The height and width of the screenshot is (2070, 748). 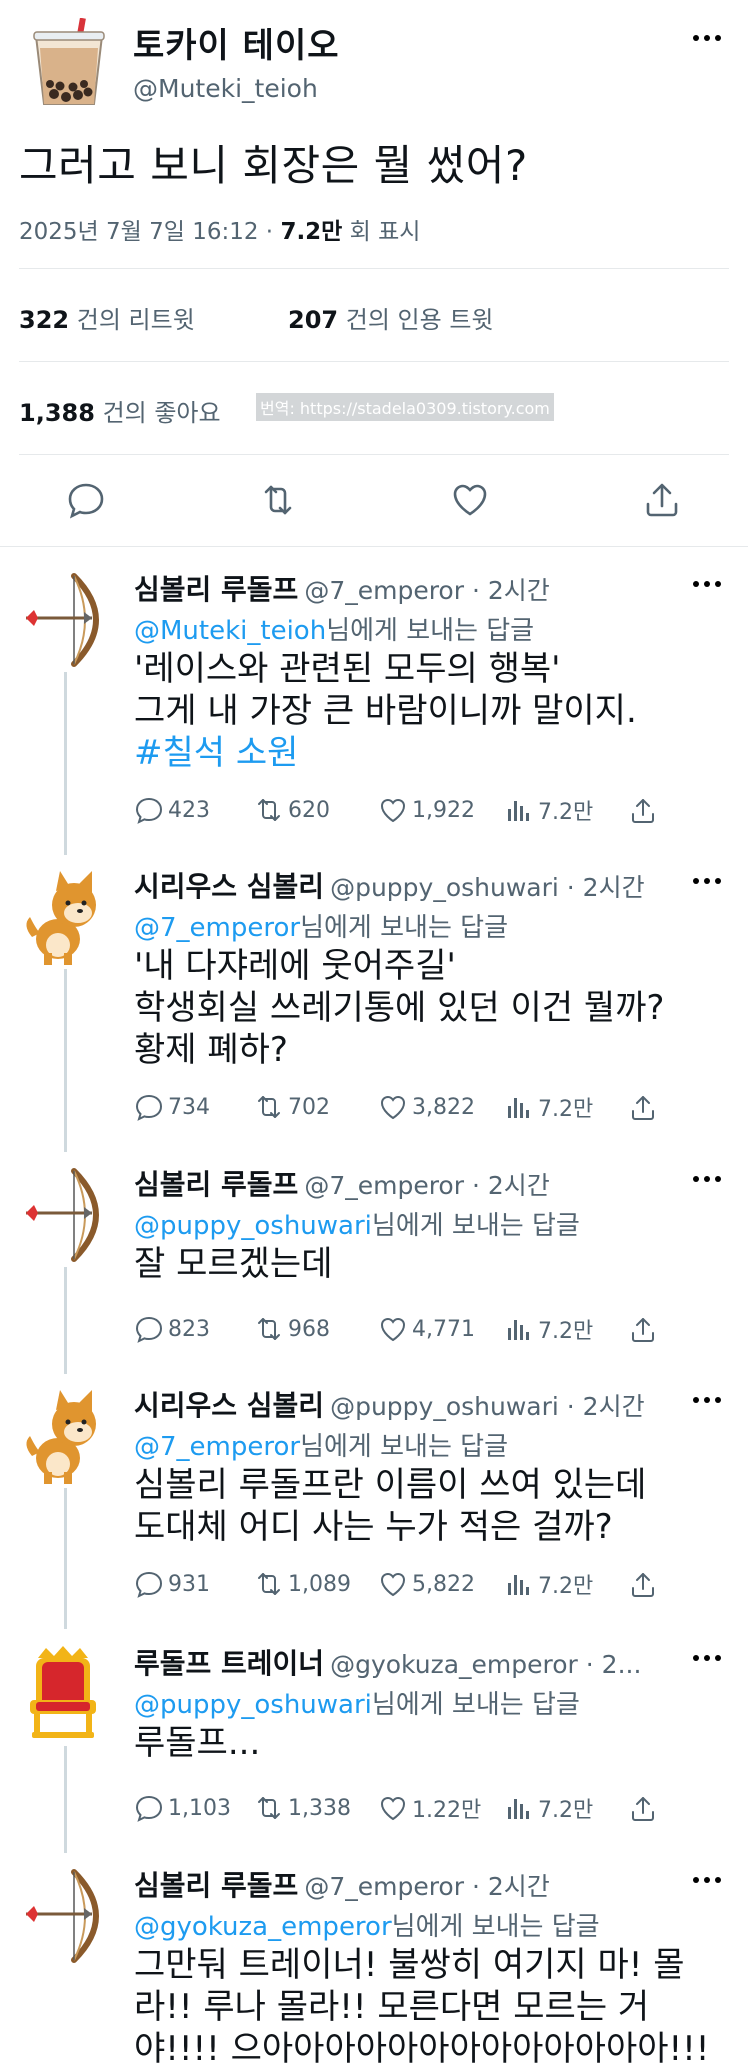 What do you see at coordinates (392, 2007) in the screenshot?
I see `reply-text-line: 라!! 루나 몰라!! 모른다면 모르는 거` at bounding box center [392, 2007].